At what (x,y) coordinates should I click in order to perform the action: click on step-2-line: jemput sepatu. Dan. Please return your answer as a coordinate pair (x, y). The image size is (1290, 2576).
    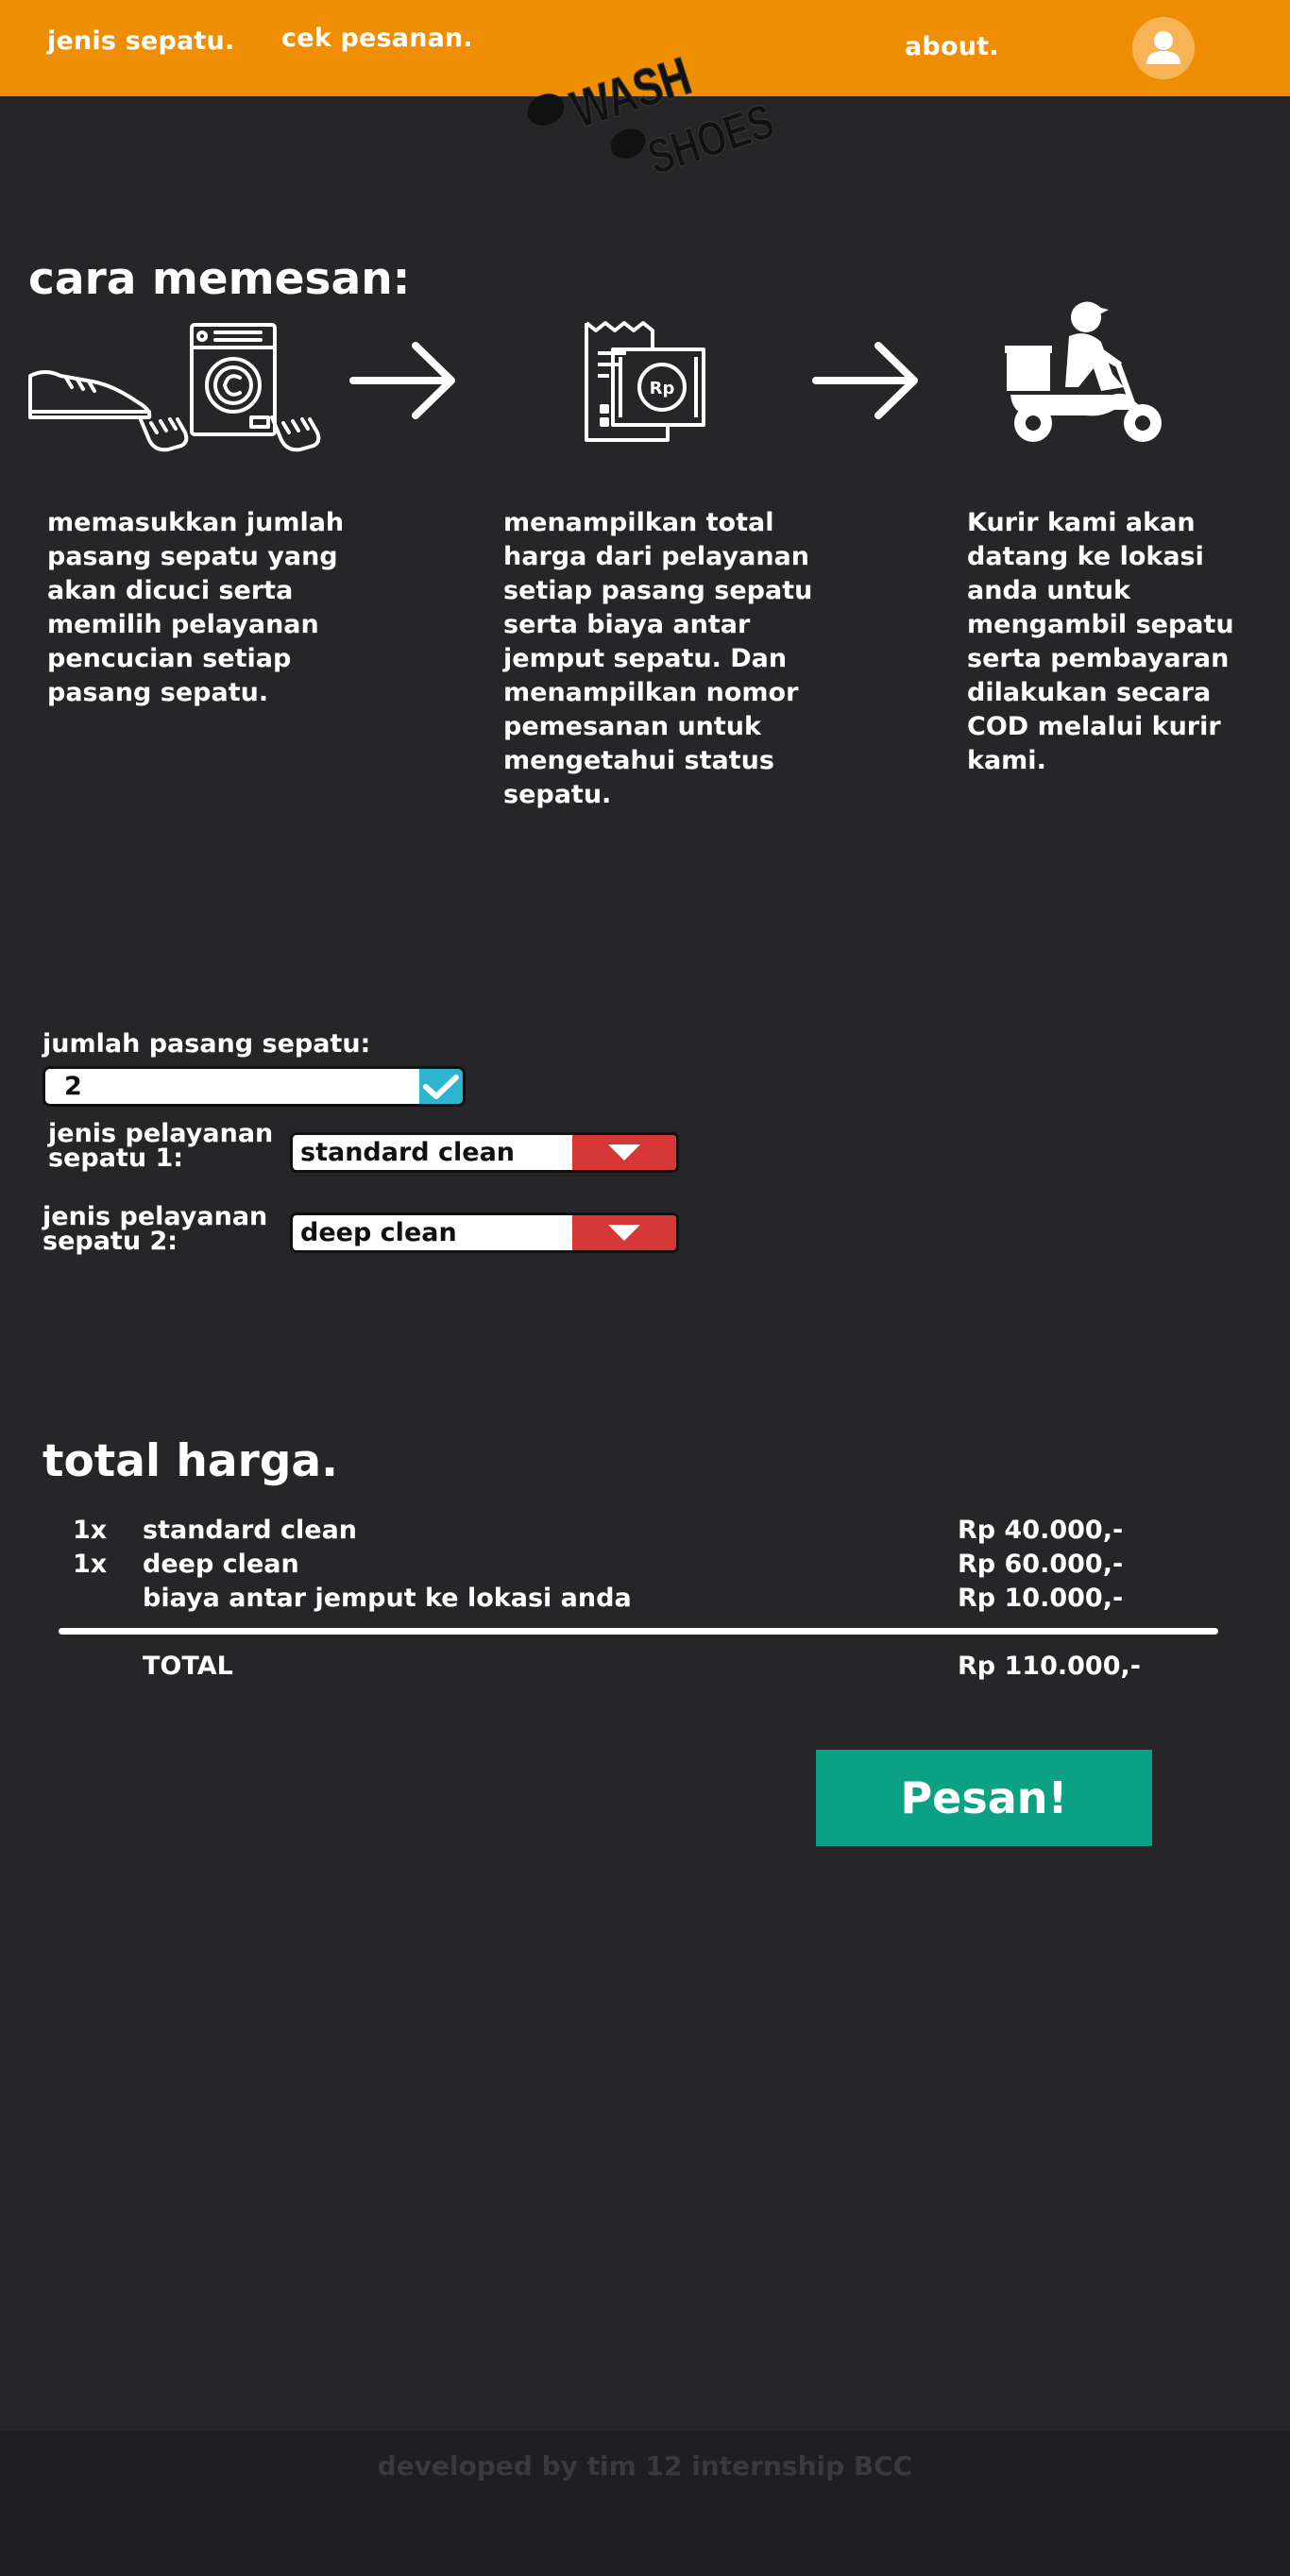
    Looking at the image, I should click on (645, 658).